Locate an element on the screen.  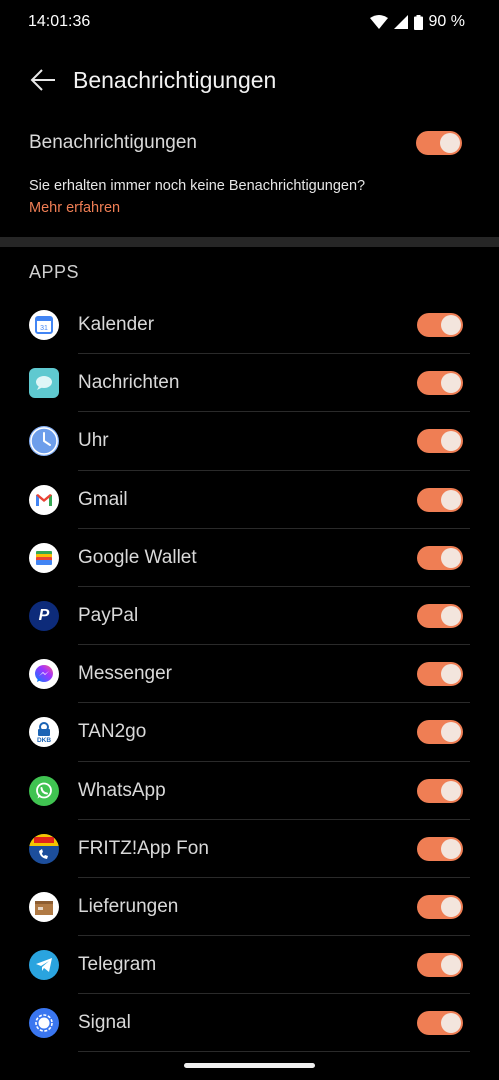
clock-icon is located at coordinates (44, 441).